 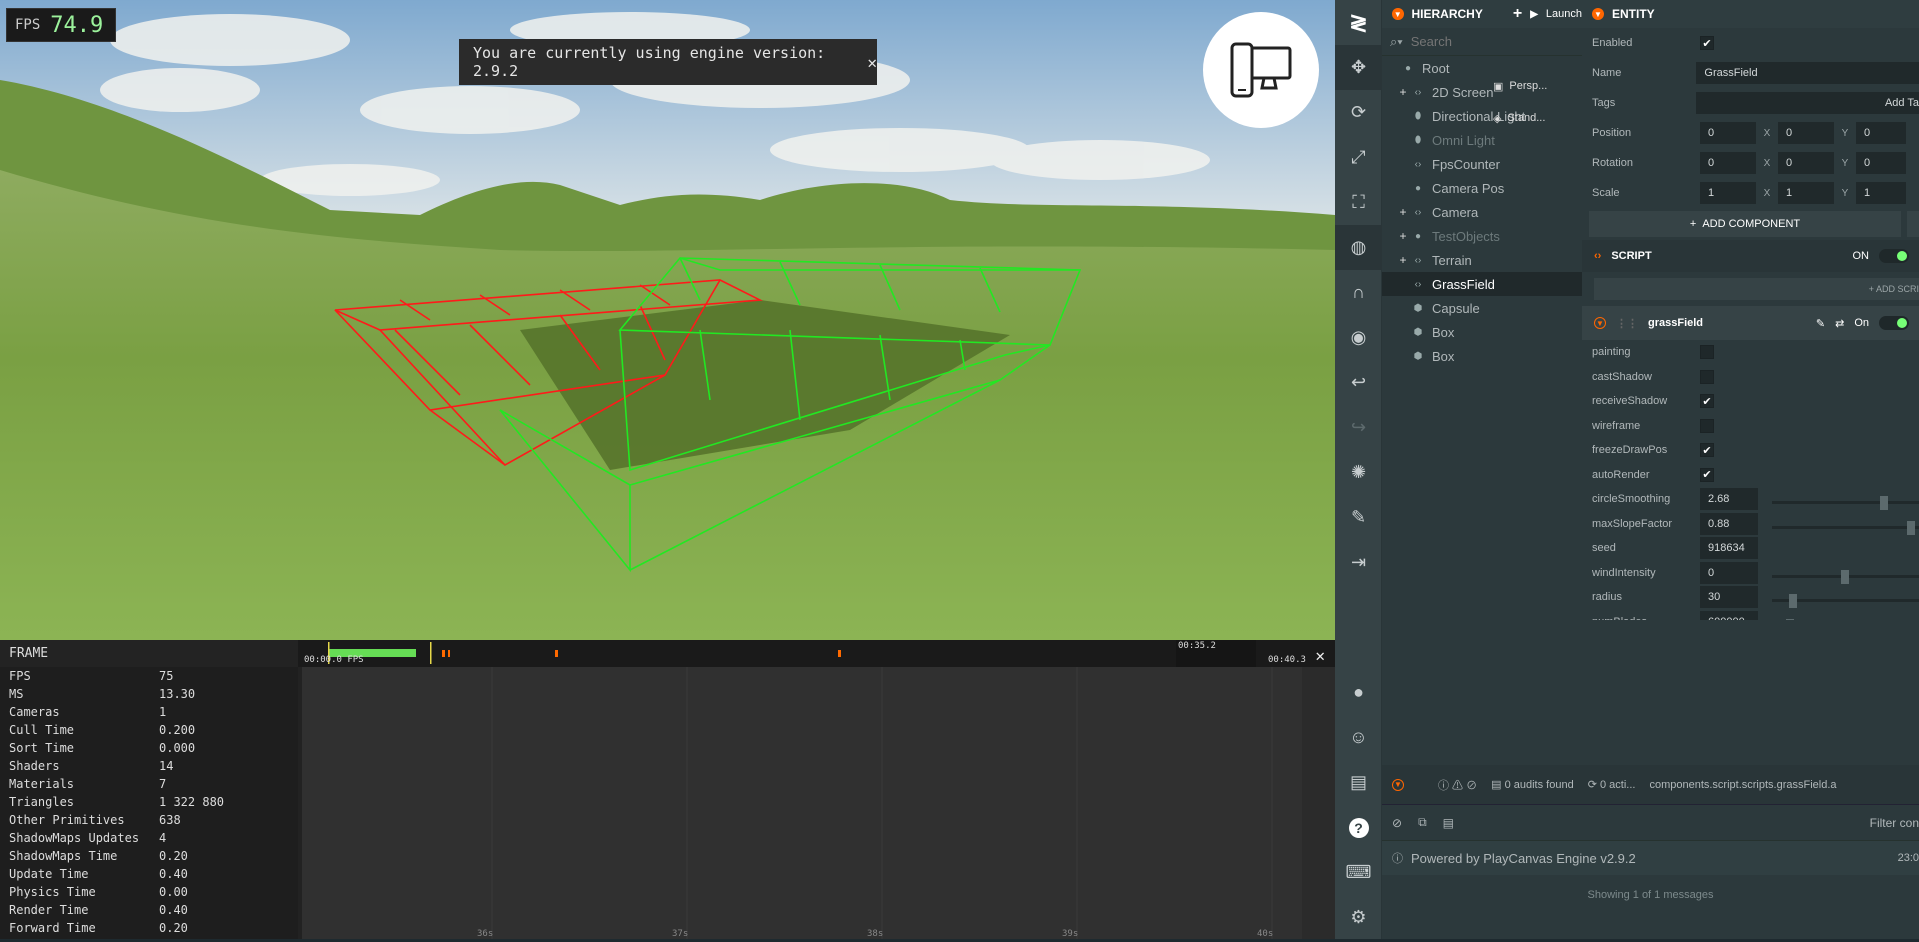 What do you see at coordinates (1358, 202) in the screenshot?
I see `resize-element-icon: ⛶` at bounding box center [1358, 202].